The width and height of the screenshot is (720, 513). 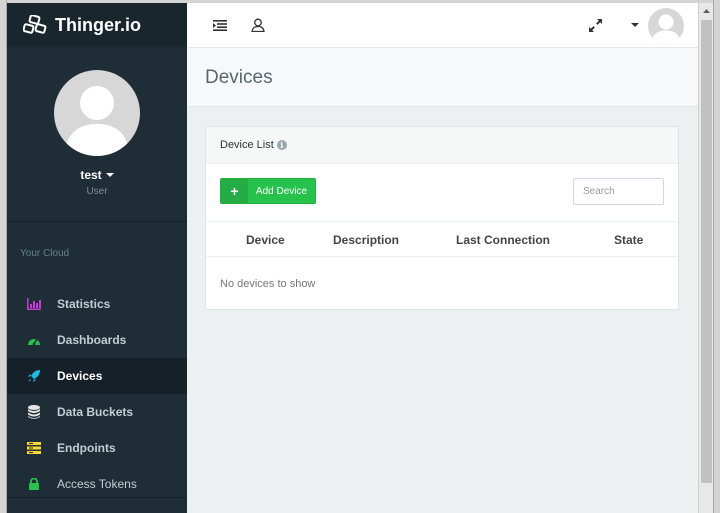 I want to click on panel-heading: Device List i, so click(x=442, y=145).